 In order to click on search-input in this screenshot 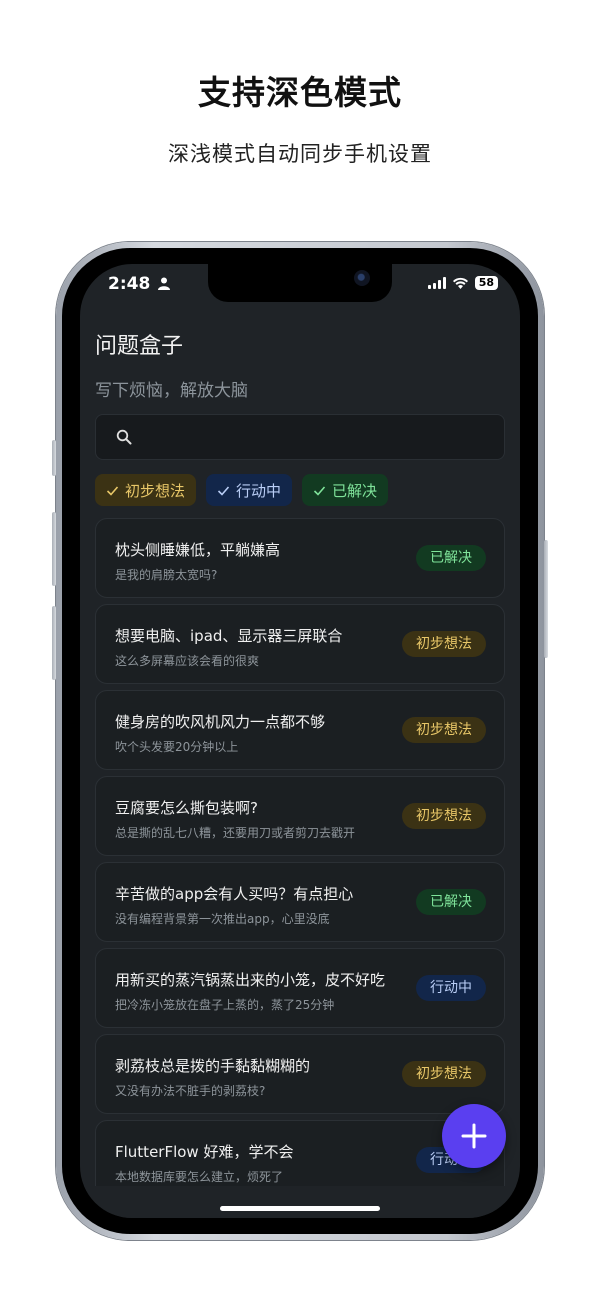, I will do `click(300, 437)`.